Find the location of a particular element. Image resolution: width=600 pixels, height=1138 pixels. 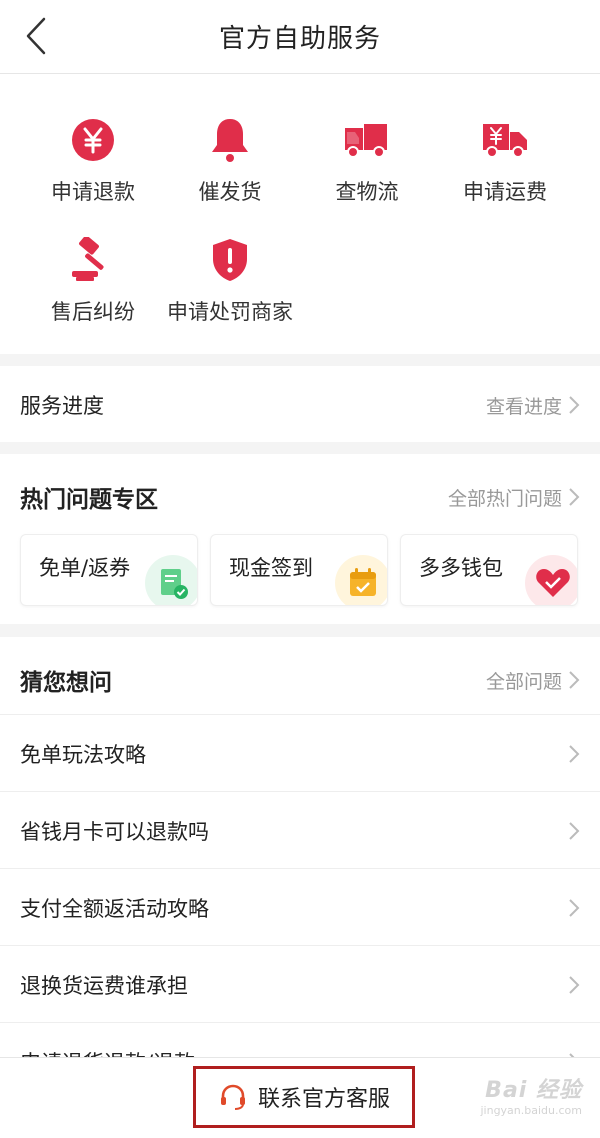

view-progress-text: 查看进度 is located at coordinates (523, 406).